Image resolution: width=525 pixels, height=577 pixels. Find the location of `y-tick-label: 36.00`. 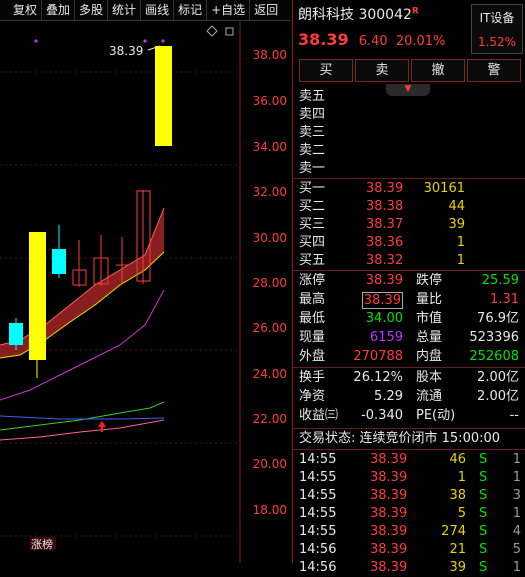

y-tick-label: 36.00 is located at coordinates (270, 101).